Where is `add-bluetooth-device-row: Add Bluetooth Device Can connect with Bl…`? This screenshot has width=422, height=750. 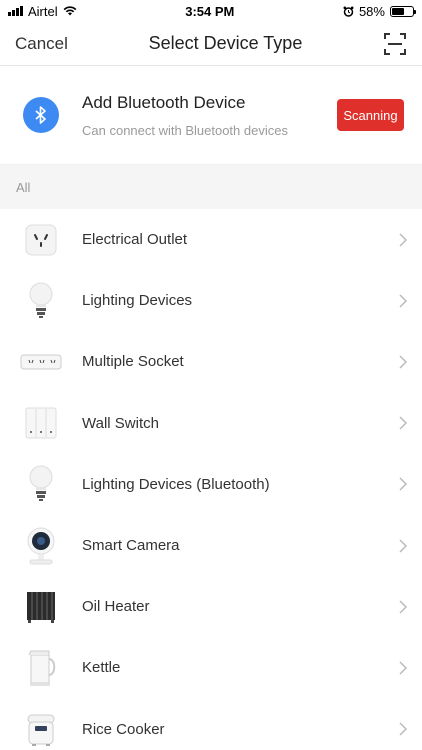 add-bluetooth-device-row: Add Bluetooth Device Can connect with Bl… is located at coordinates (211, 115).